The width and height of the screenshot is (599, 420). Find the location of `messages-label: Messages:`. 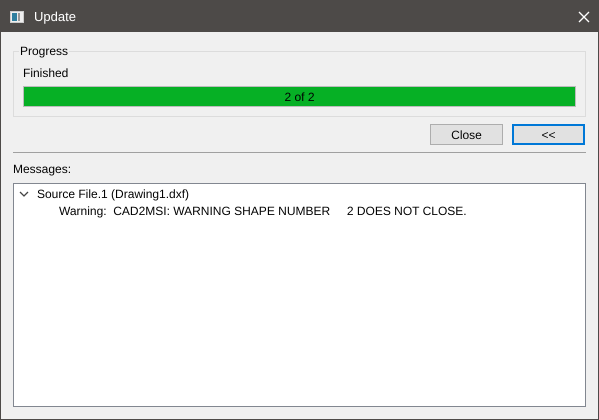

messages-label: Messages: is located at coordinates (42, 169).